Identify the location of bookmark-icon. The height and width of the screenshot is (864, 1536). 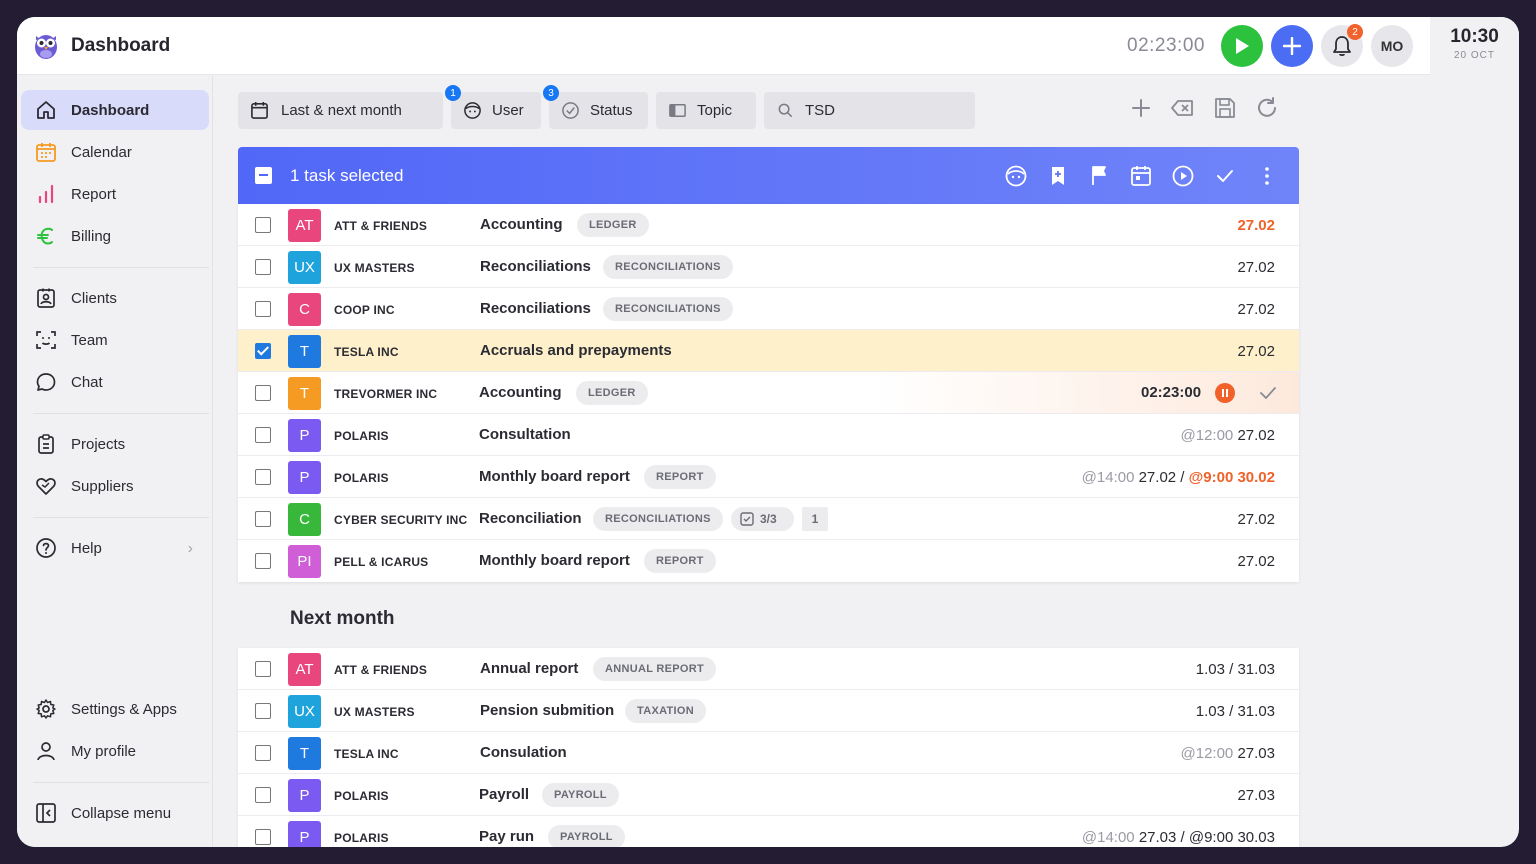
(1058, 176).